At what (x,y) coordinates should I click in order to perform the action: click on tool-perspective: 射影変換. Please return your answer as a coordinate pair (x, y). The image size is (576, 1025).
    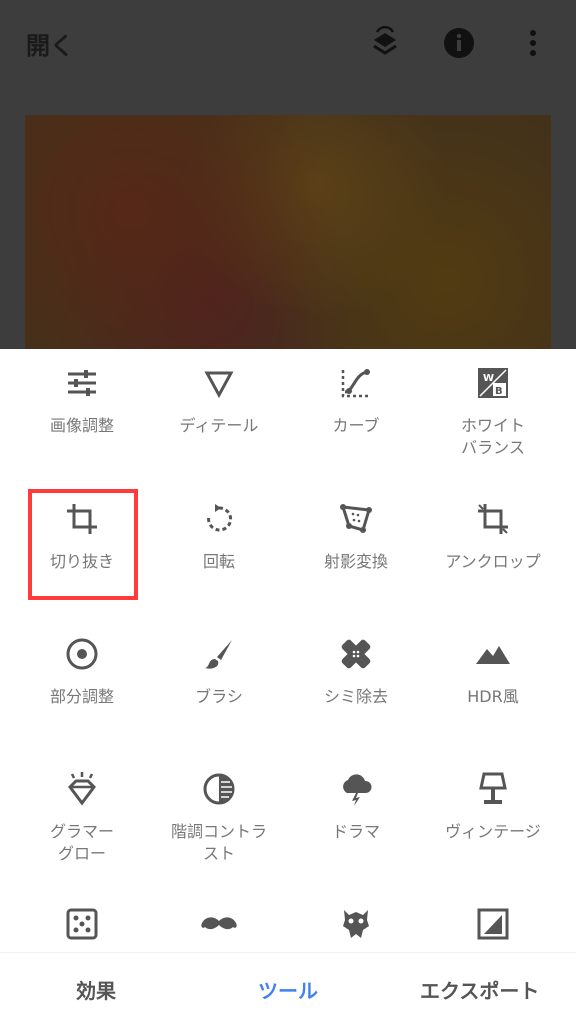
    Looking at the image, I should click on (356, 545).